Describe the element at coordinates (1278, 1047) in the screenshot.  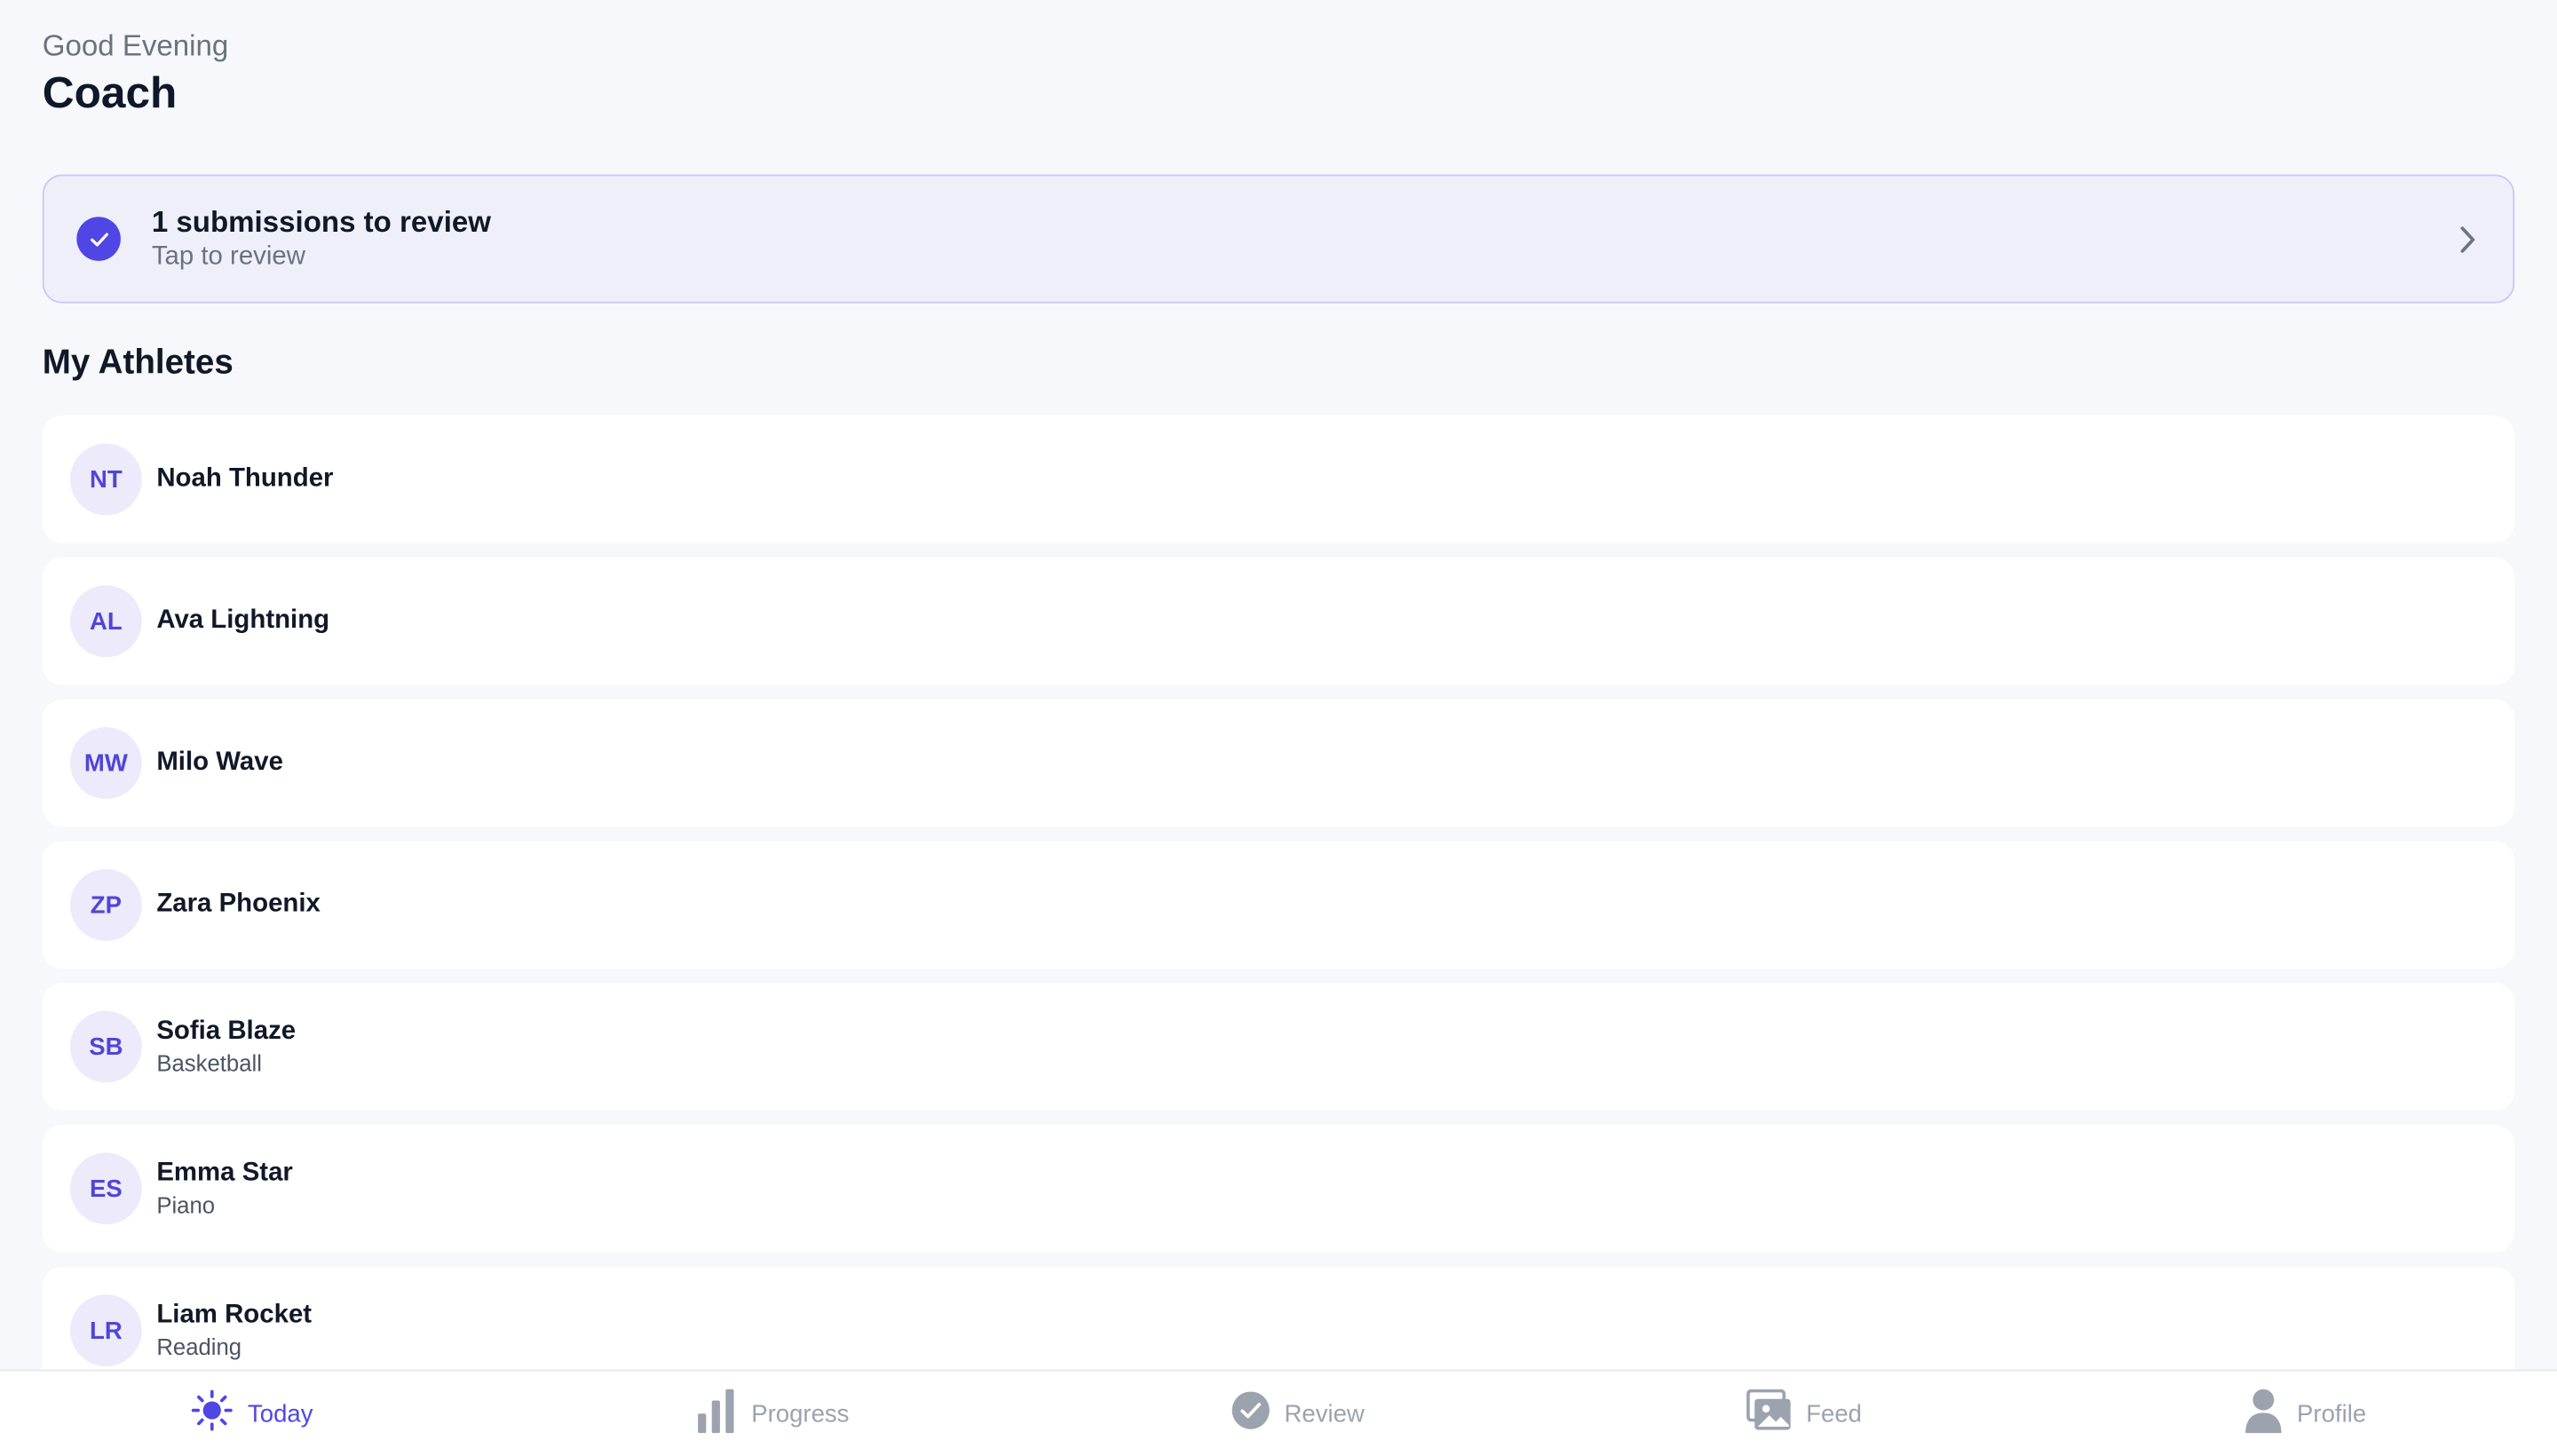
I see `athlete-card: SB Sofia Blaze Basketball` at that location.